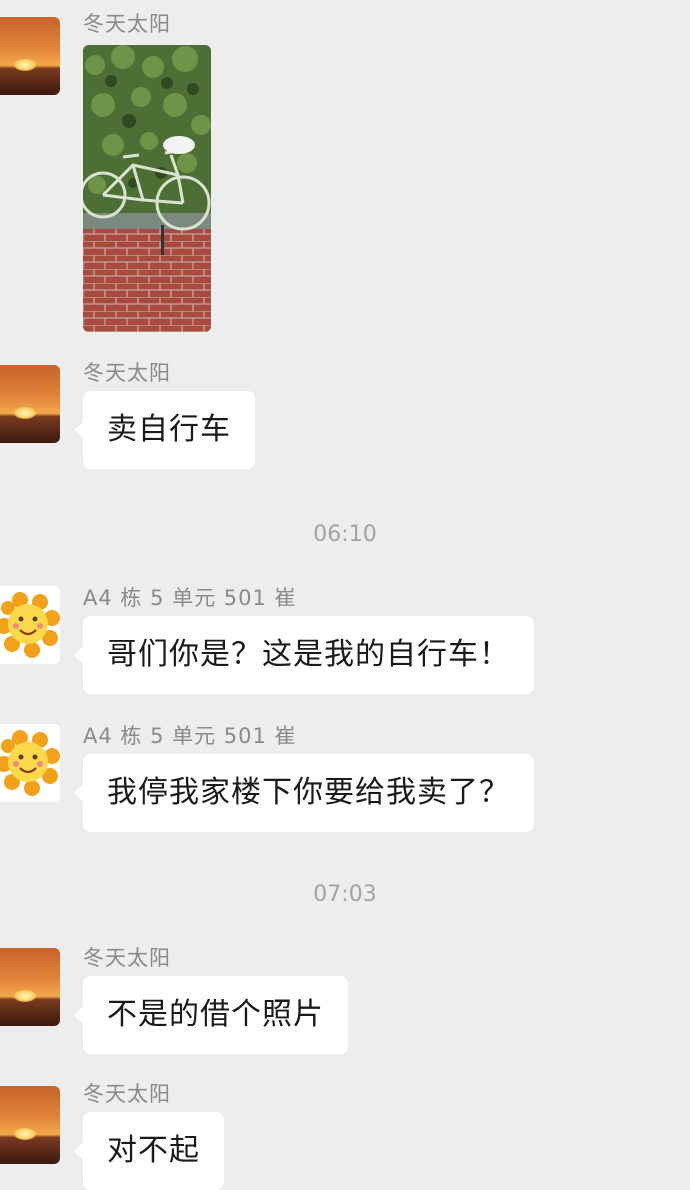 The width and height of the screenshot is (690, 1190). I want to click on message-item: 冬天太阳 卖自行车, so click(345, 415).